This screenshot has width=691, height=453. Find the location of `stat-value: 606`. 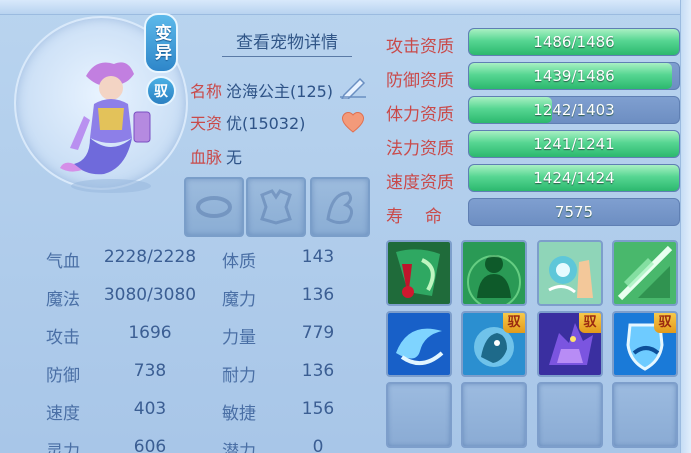

stat-value: 606 is located at coordinates (150, 445).